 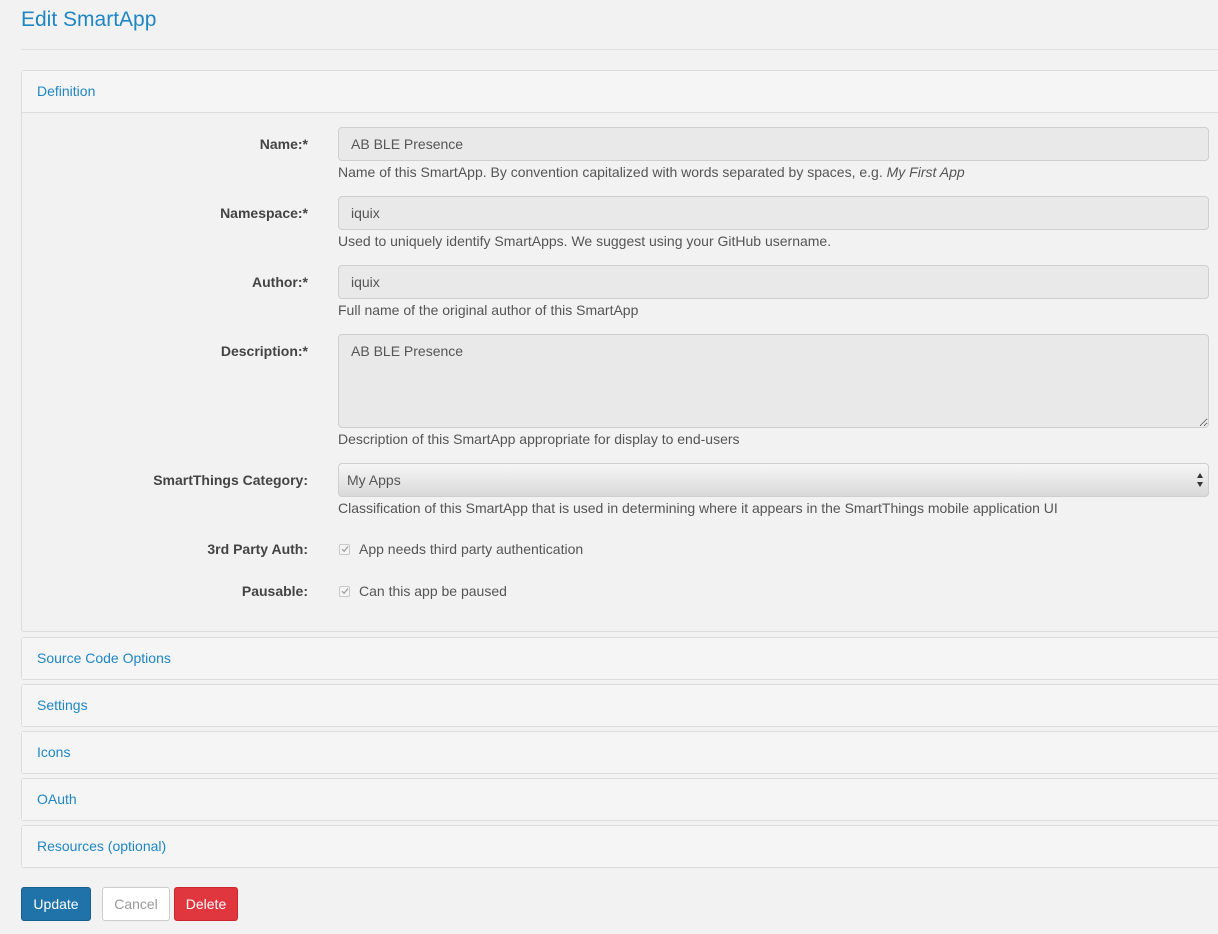 What do you see at coordinates (471, 549) in the screenshot?
I see `third-party-auth-option-text: App needs third party authentication` at bounding box center [471, 549].